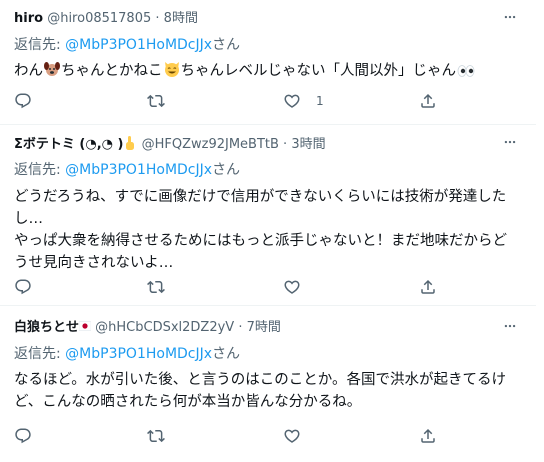  Describe the element at coordinates (308, 144) in the screenshot. I see `timestamp: 3時間` at that location.